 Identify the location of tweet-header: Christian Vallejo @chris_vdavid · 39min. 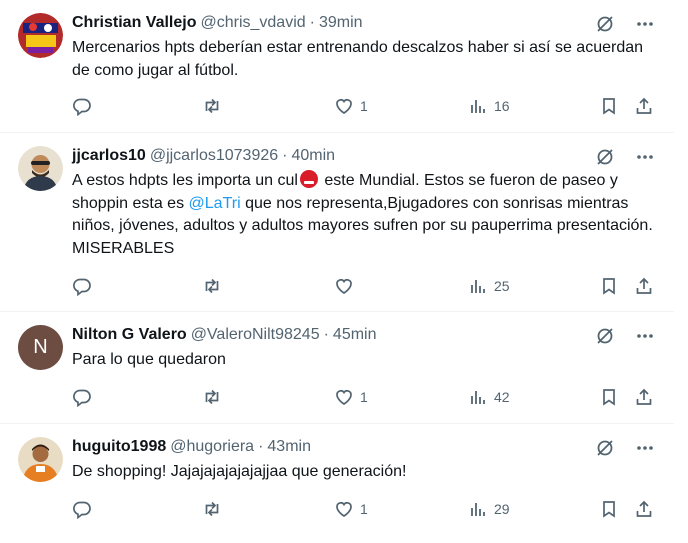
(364, 23).